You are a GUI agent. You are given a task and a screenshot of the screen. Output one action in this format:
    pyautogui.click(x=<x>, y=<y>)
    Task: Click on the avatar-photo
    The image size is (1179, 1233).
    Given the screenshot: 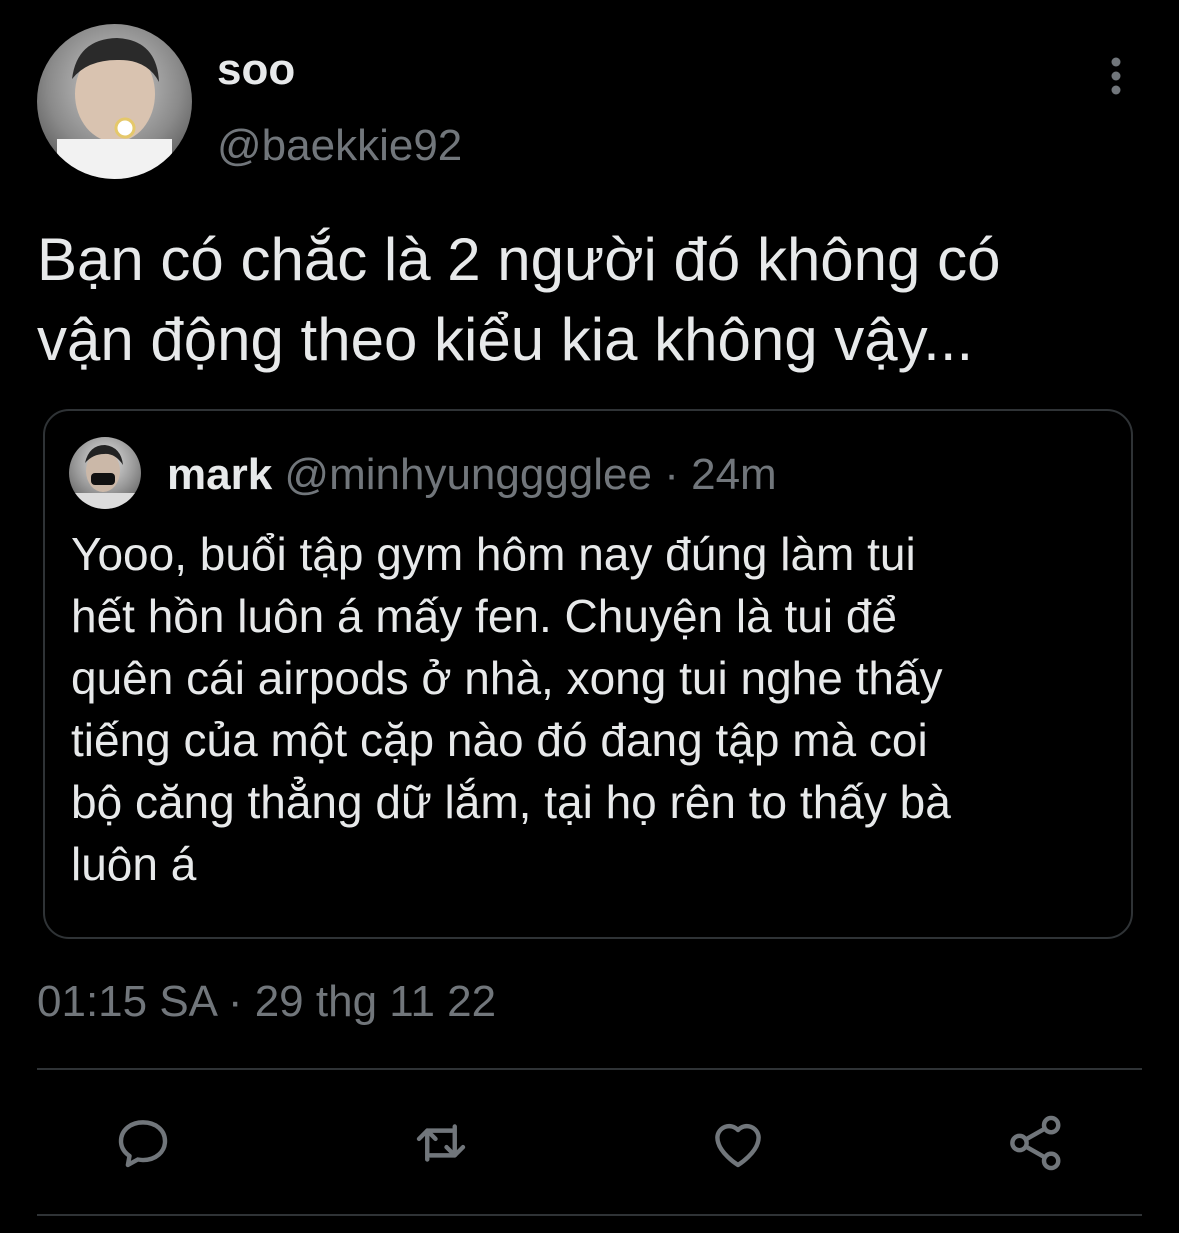 What is the action you would take?
    pyautogui.click(x=114, y=108)
    